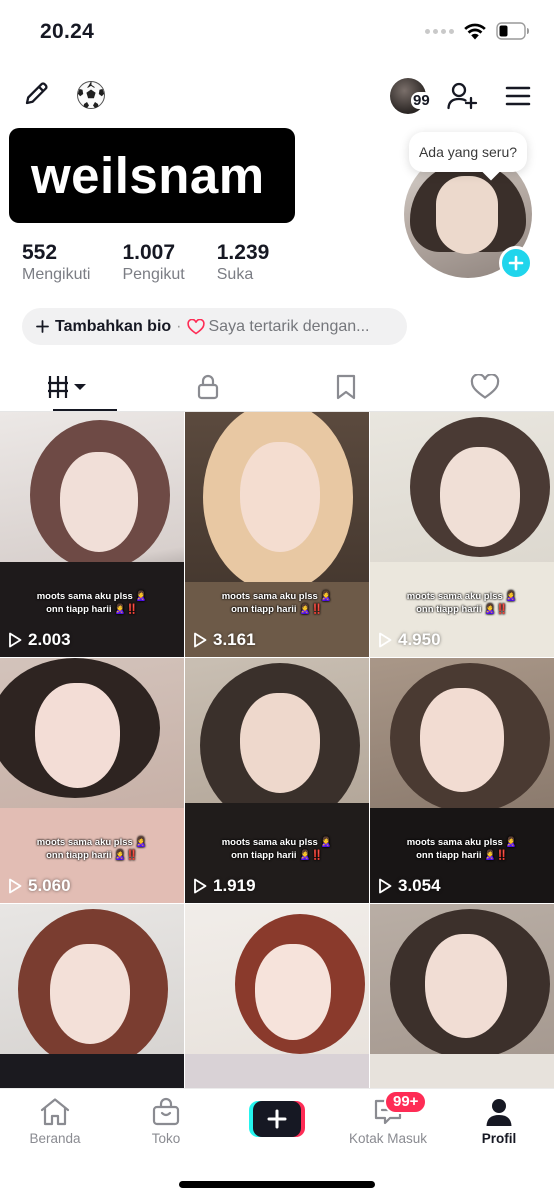  I want to click on tab-liked, so click(485, 387).